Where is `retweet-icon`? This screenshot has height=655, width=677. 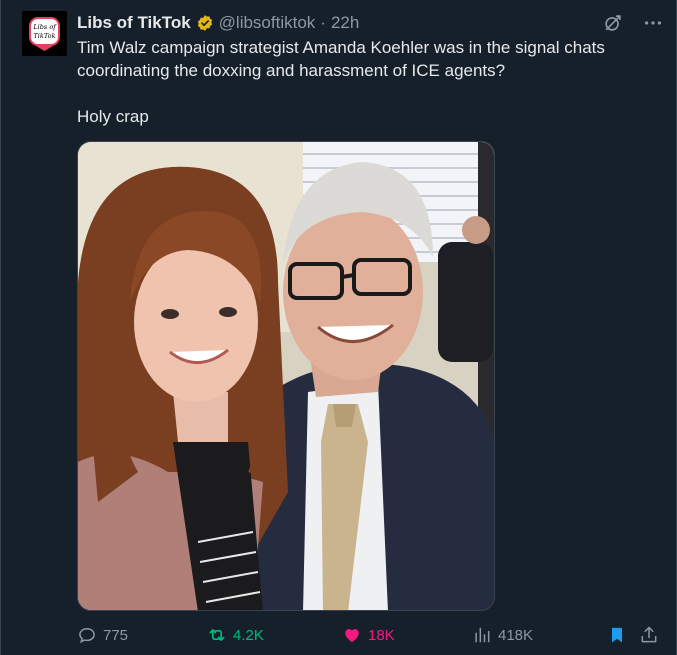
retweet-icon is located at coordinates (217, 635).